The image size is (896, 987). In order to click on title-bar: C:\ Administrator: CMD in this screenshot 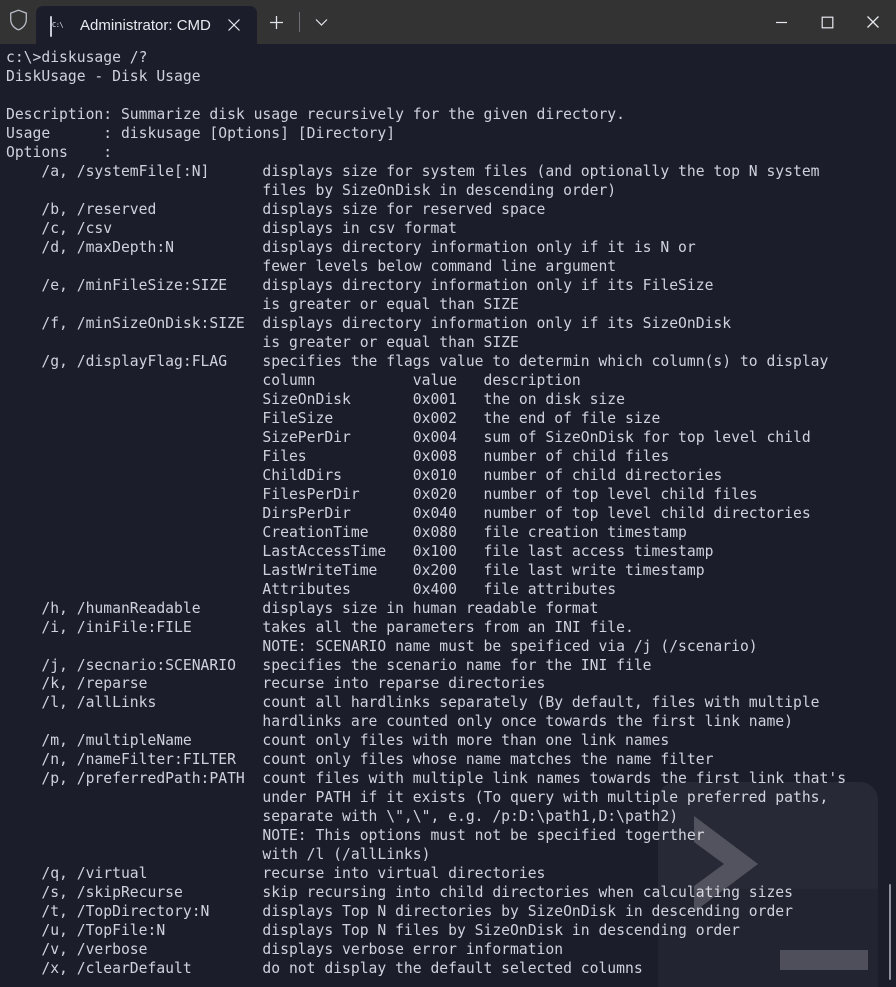, I will do `click(448, 22)`.